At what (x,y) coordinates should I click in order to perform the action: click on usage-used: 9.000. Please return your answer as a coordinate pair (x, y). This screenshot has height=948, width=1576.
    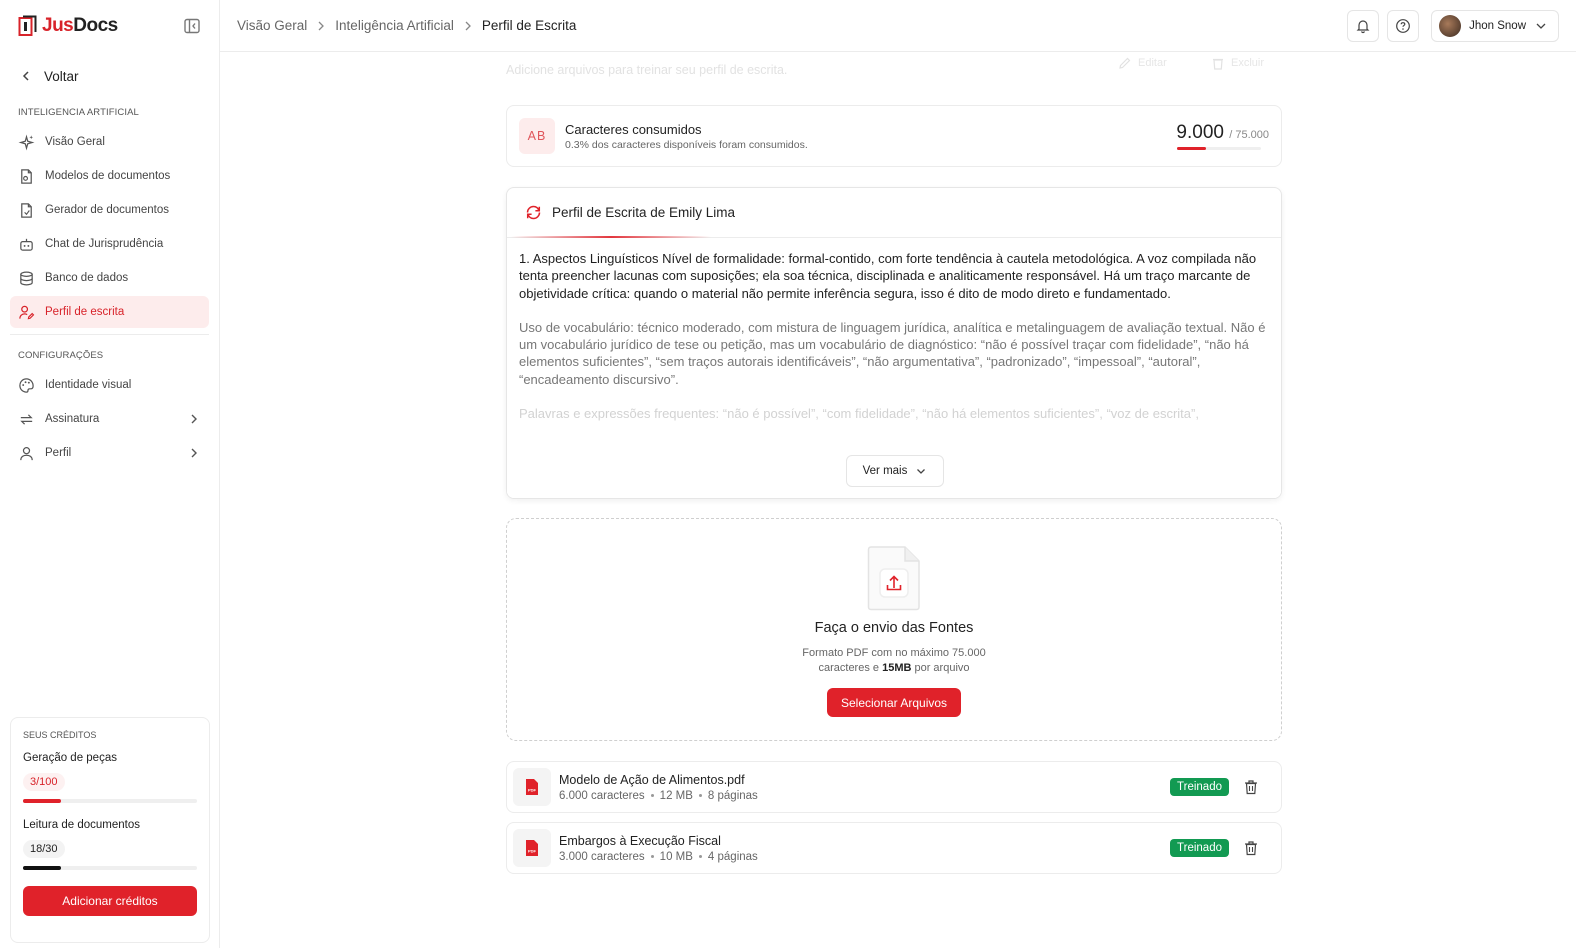
    Looking at the image, I should click on (1200, 132).